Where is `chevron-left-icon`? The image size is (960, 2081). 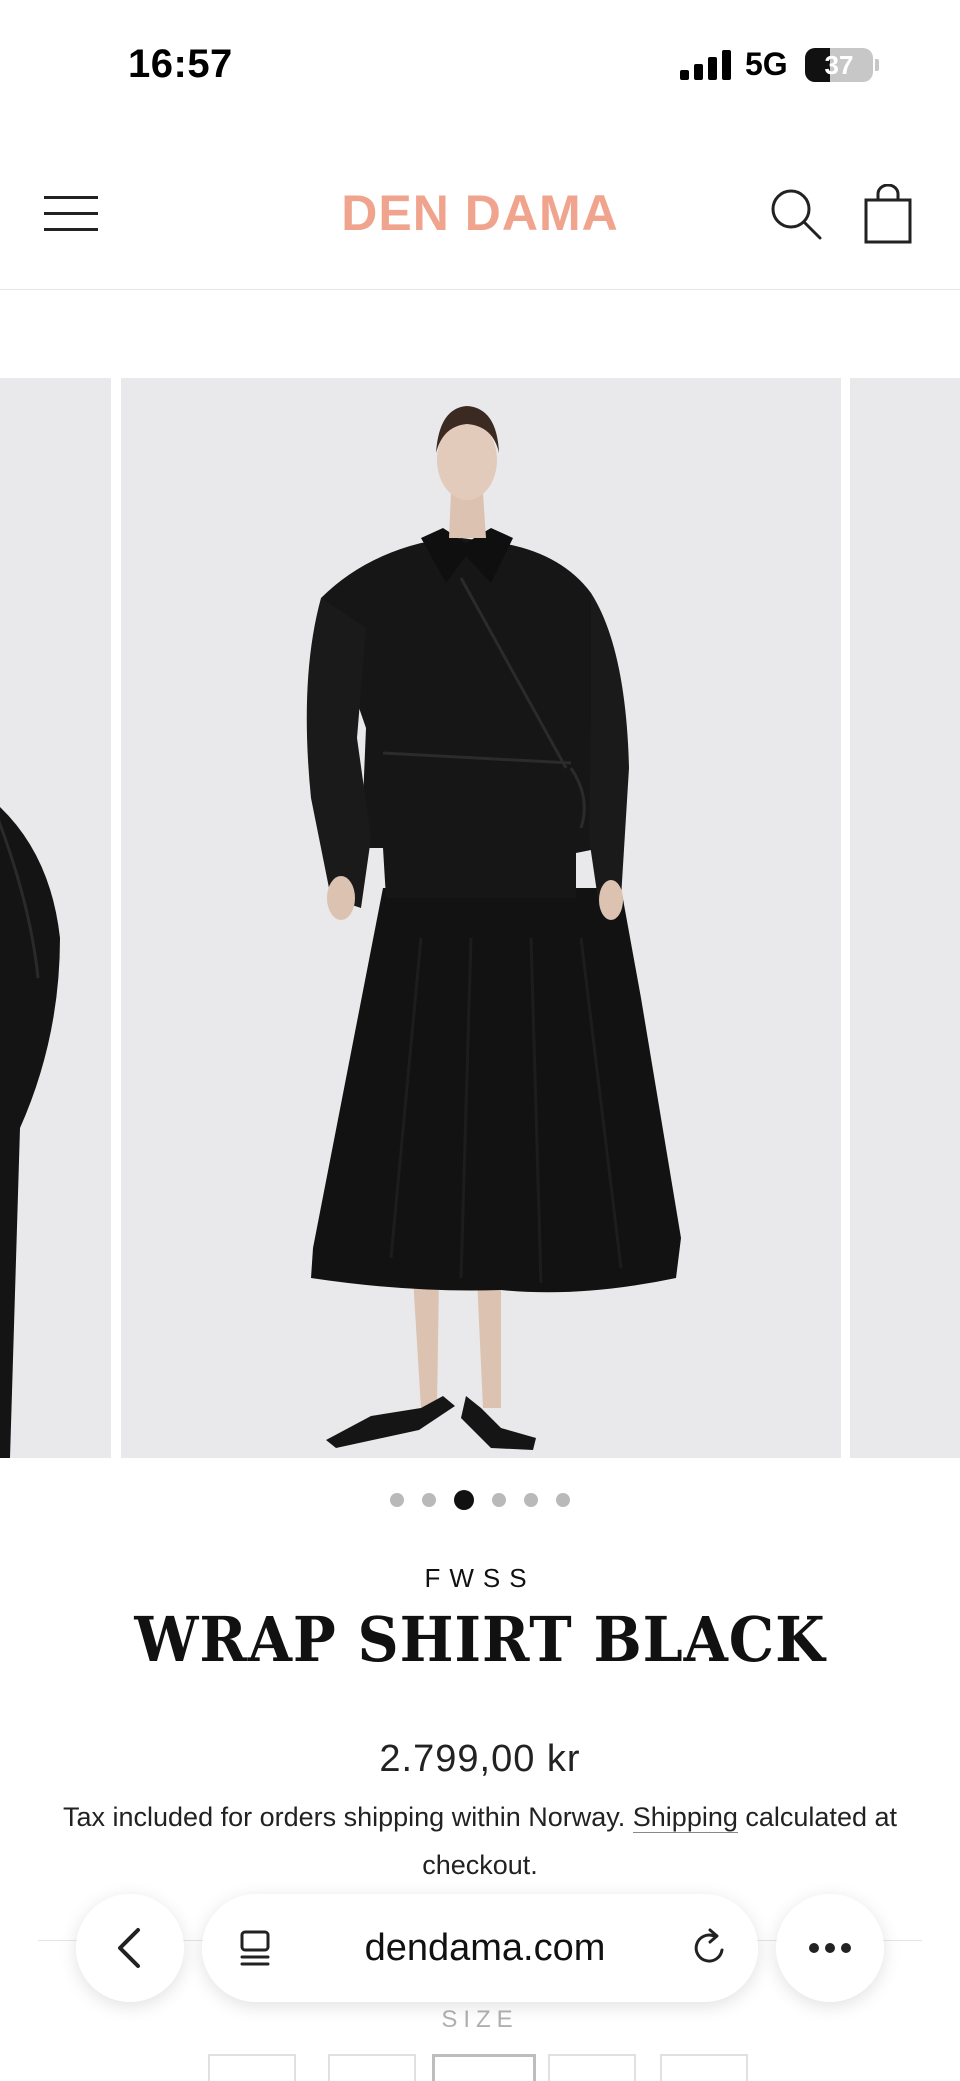 chevron-left-icon is located at coordinates (129, 1948).